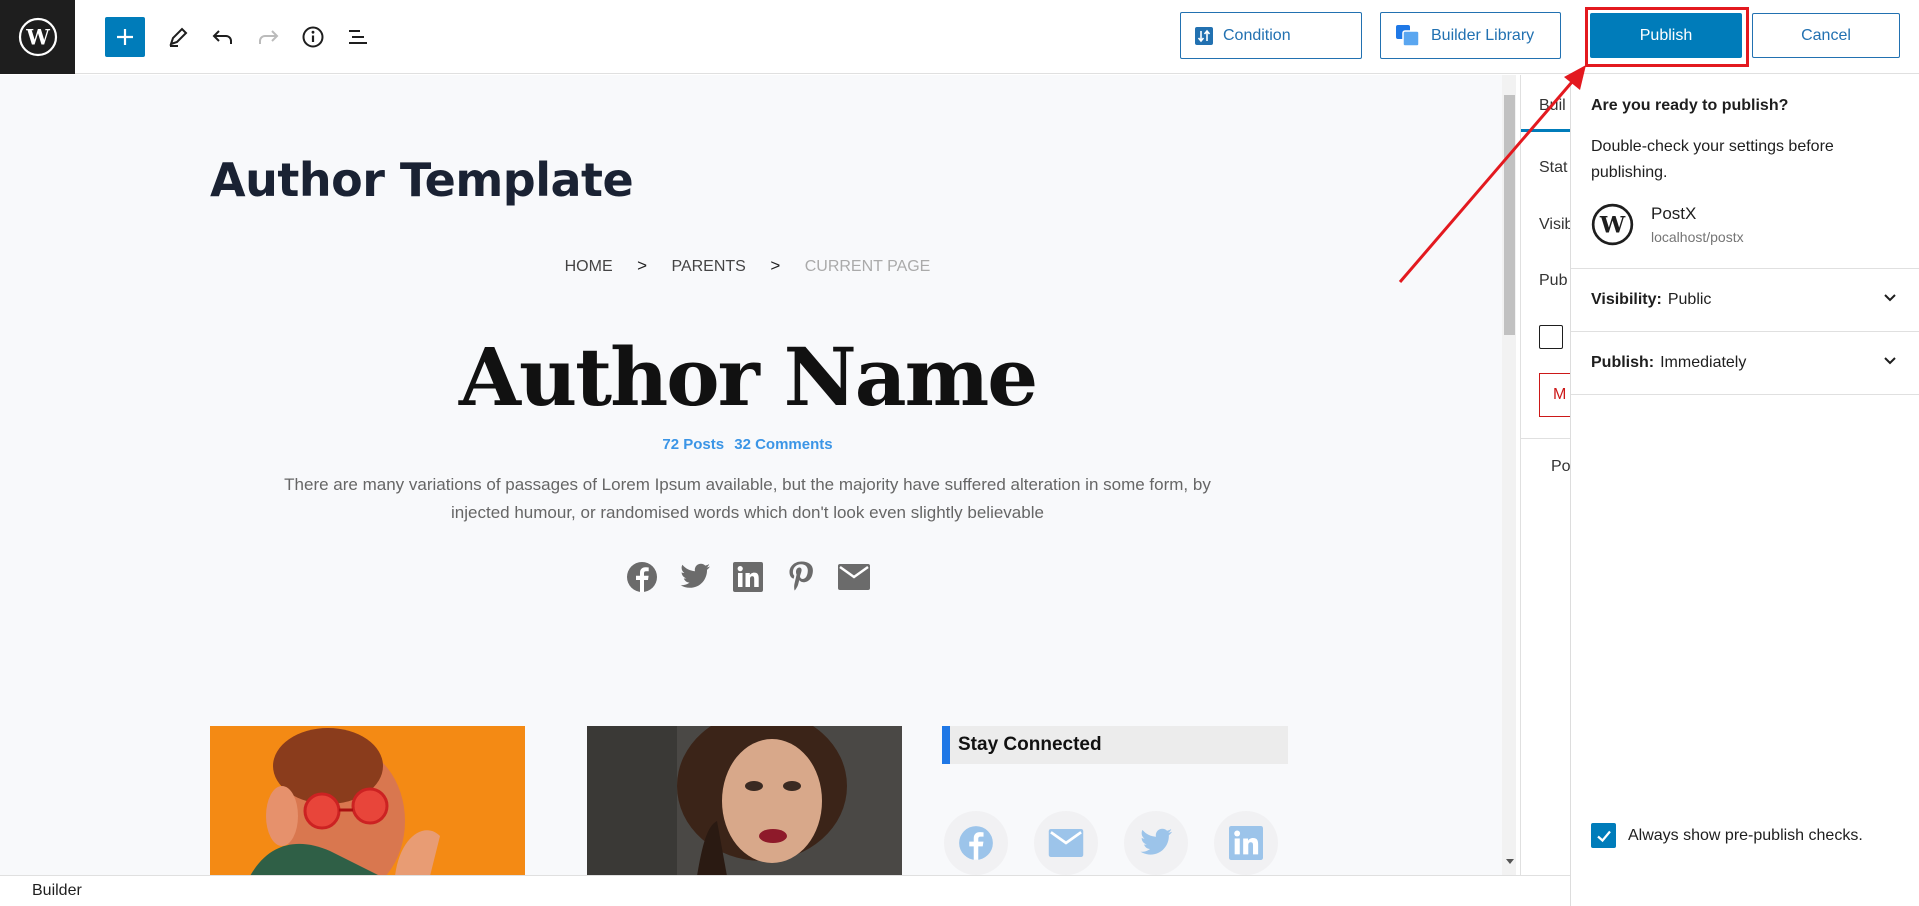 This screenshot has height=906, width=1919. Describe the element at coordinates (57, 890) in the screenshot. I see `footer-builder-label: Builder` at that location.